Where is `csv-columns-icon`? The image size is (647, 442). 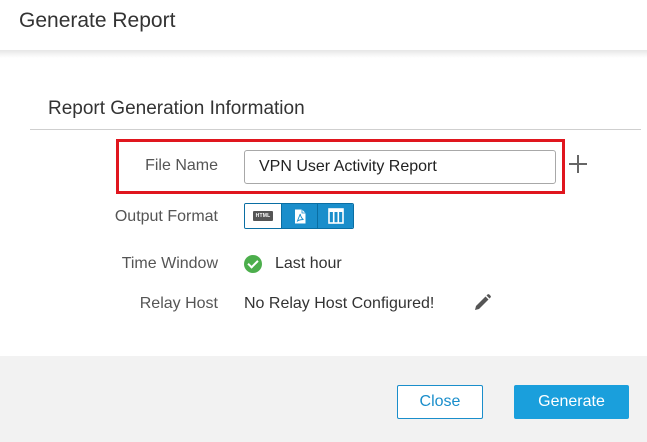 csv-columns-icon is located at coordinates (335, 216).